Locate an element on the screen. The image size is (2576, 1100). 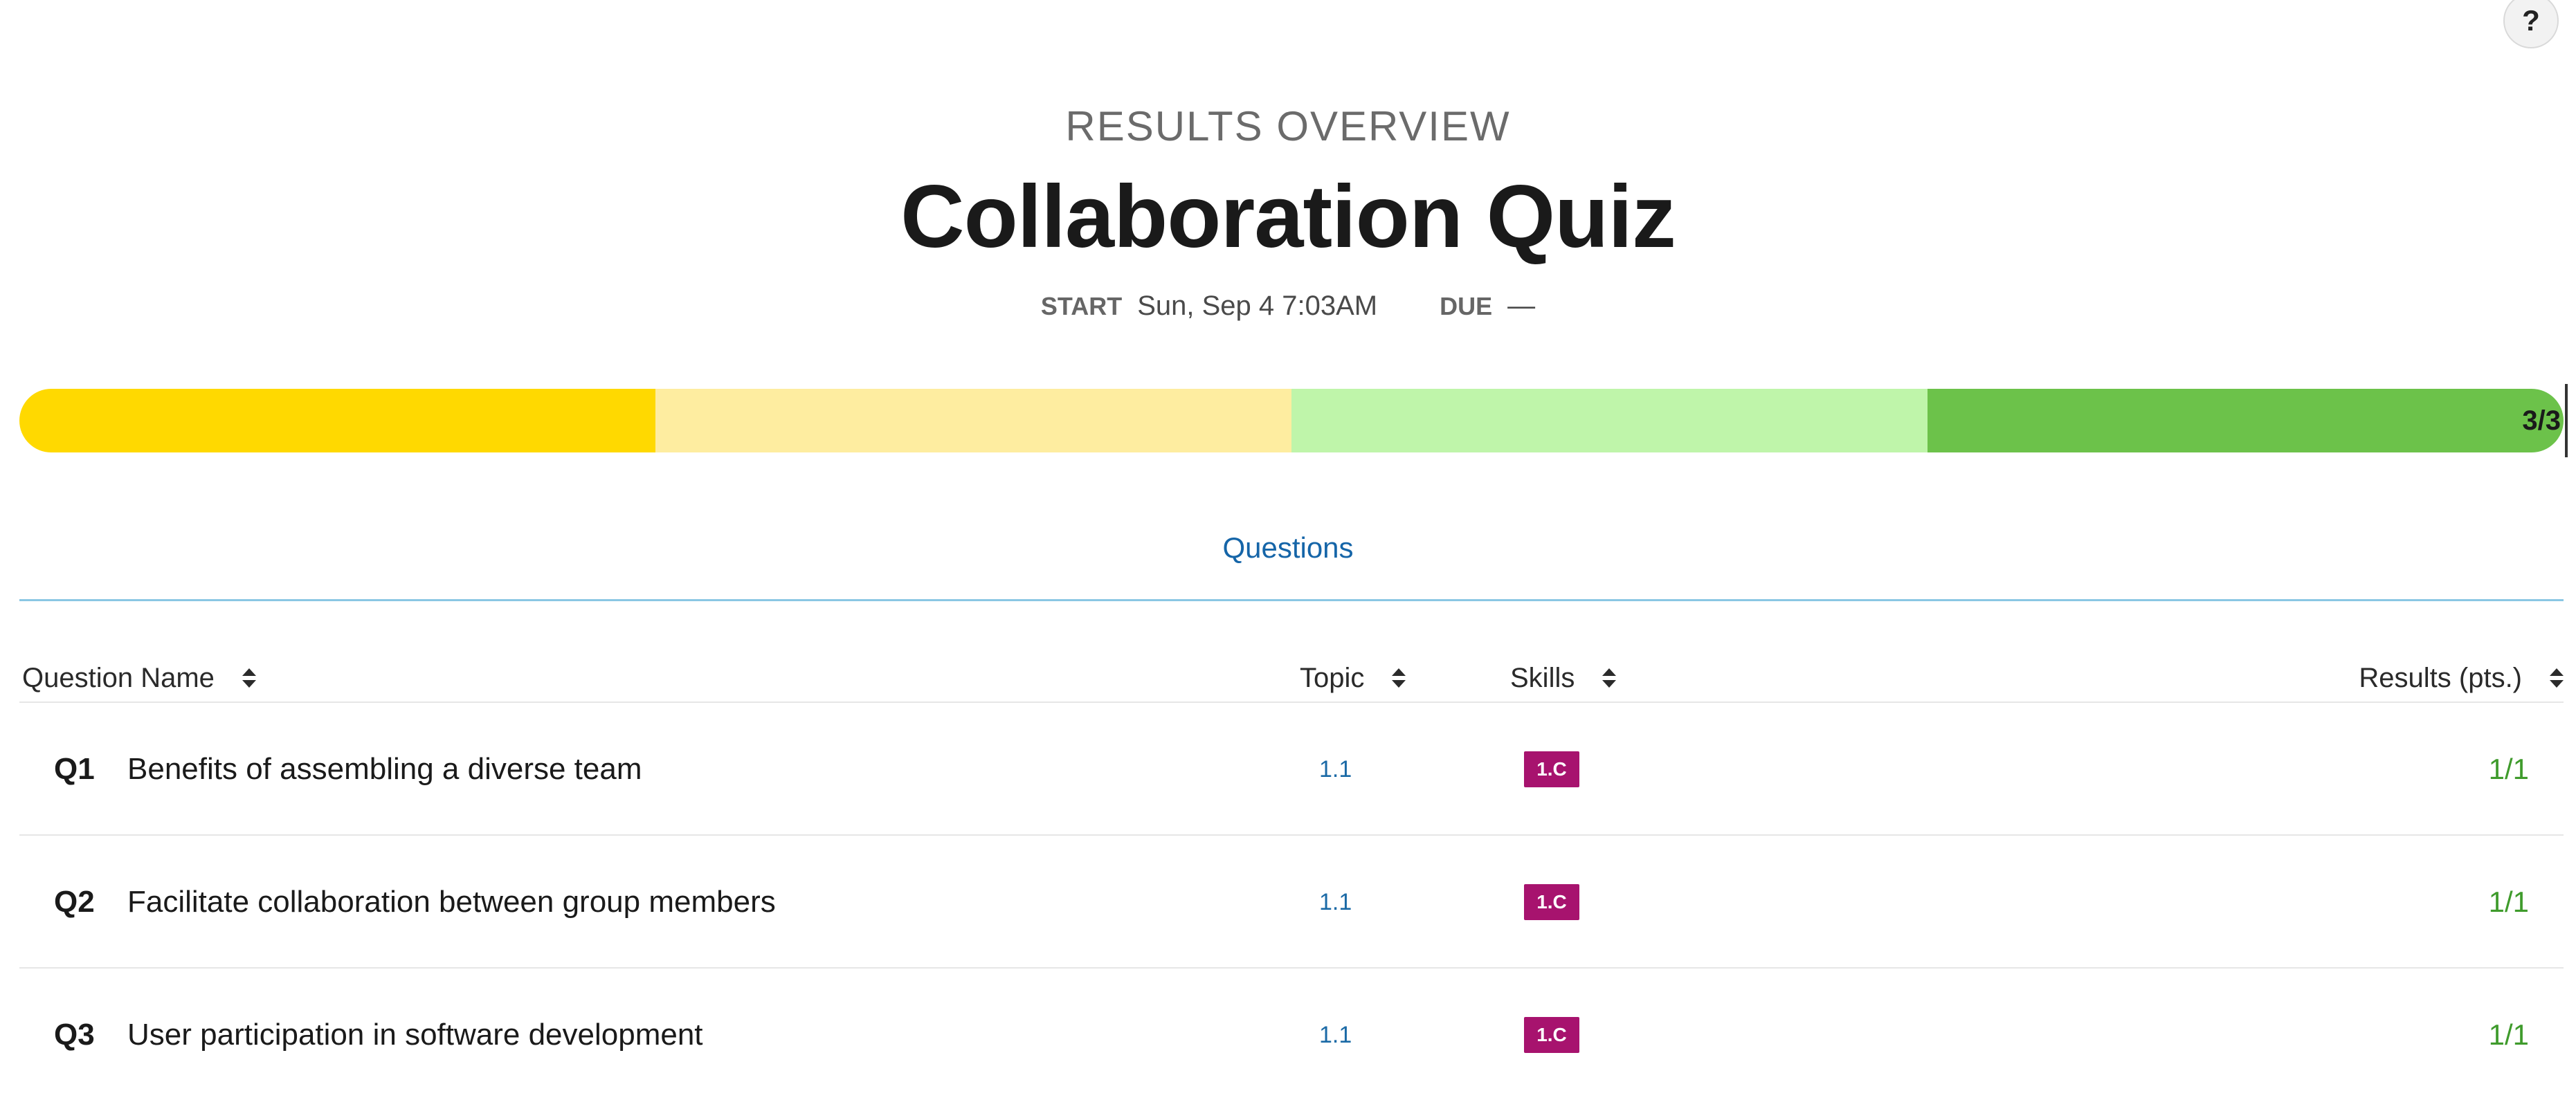
column-results: Results (pts.) is located at coordinates (2461, 678).